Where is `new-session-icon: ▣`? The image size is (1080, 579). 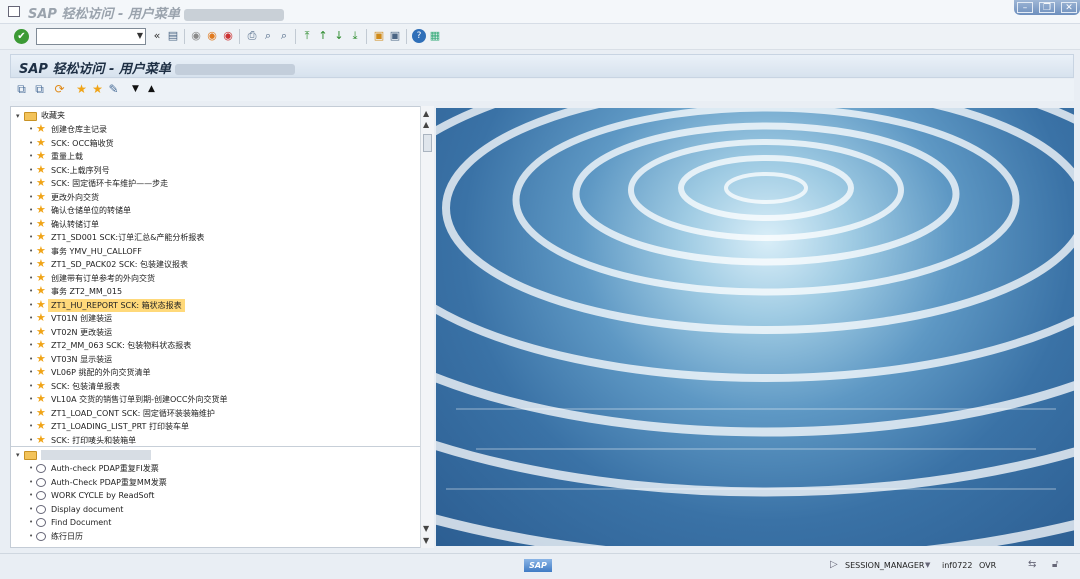 new-session-icon: ▣ is located at coordinates (379, 36).